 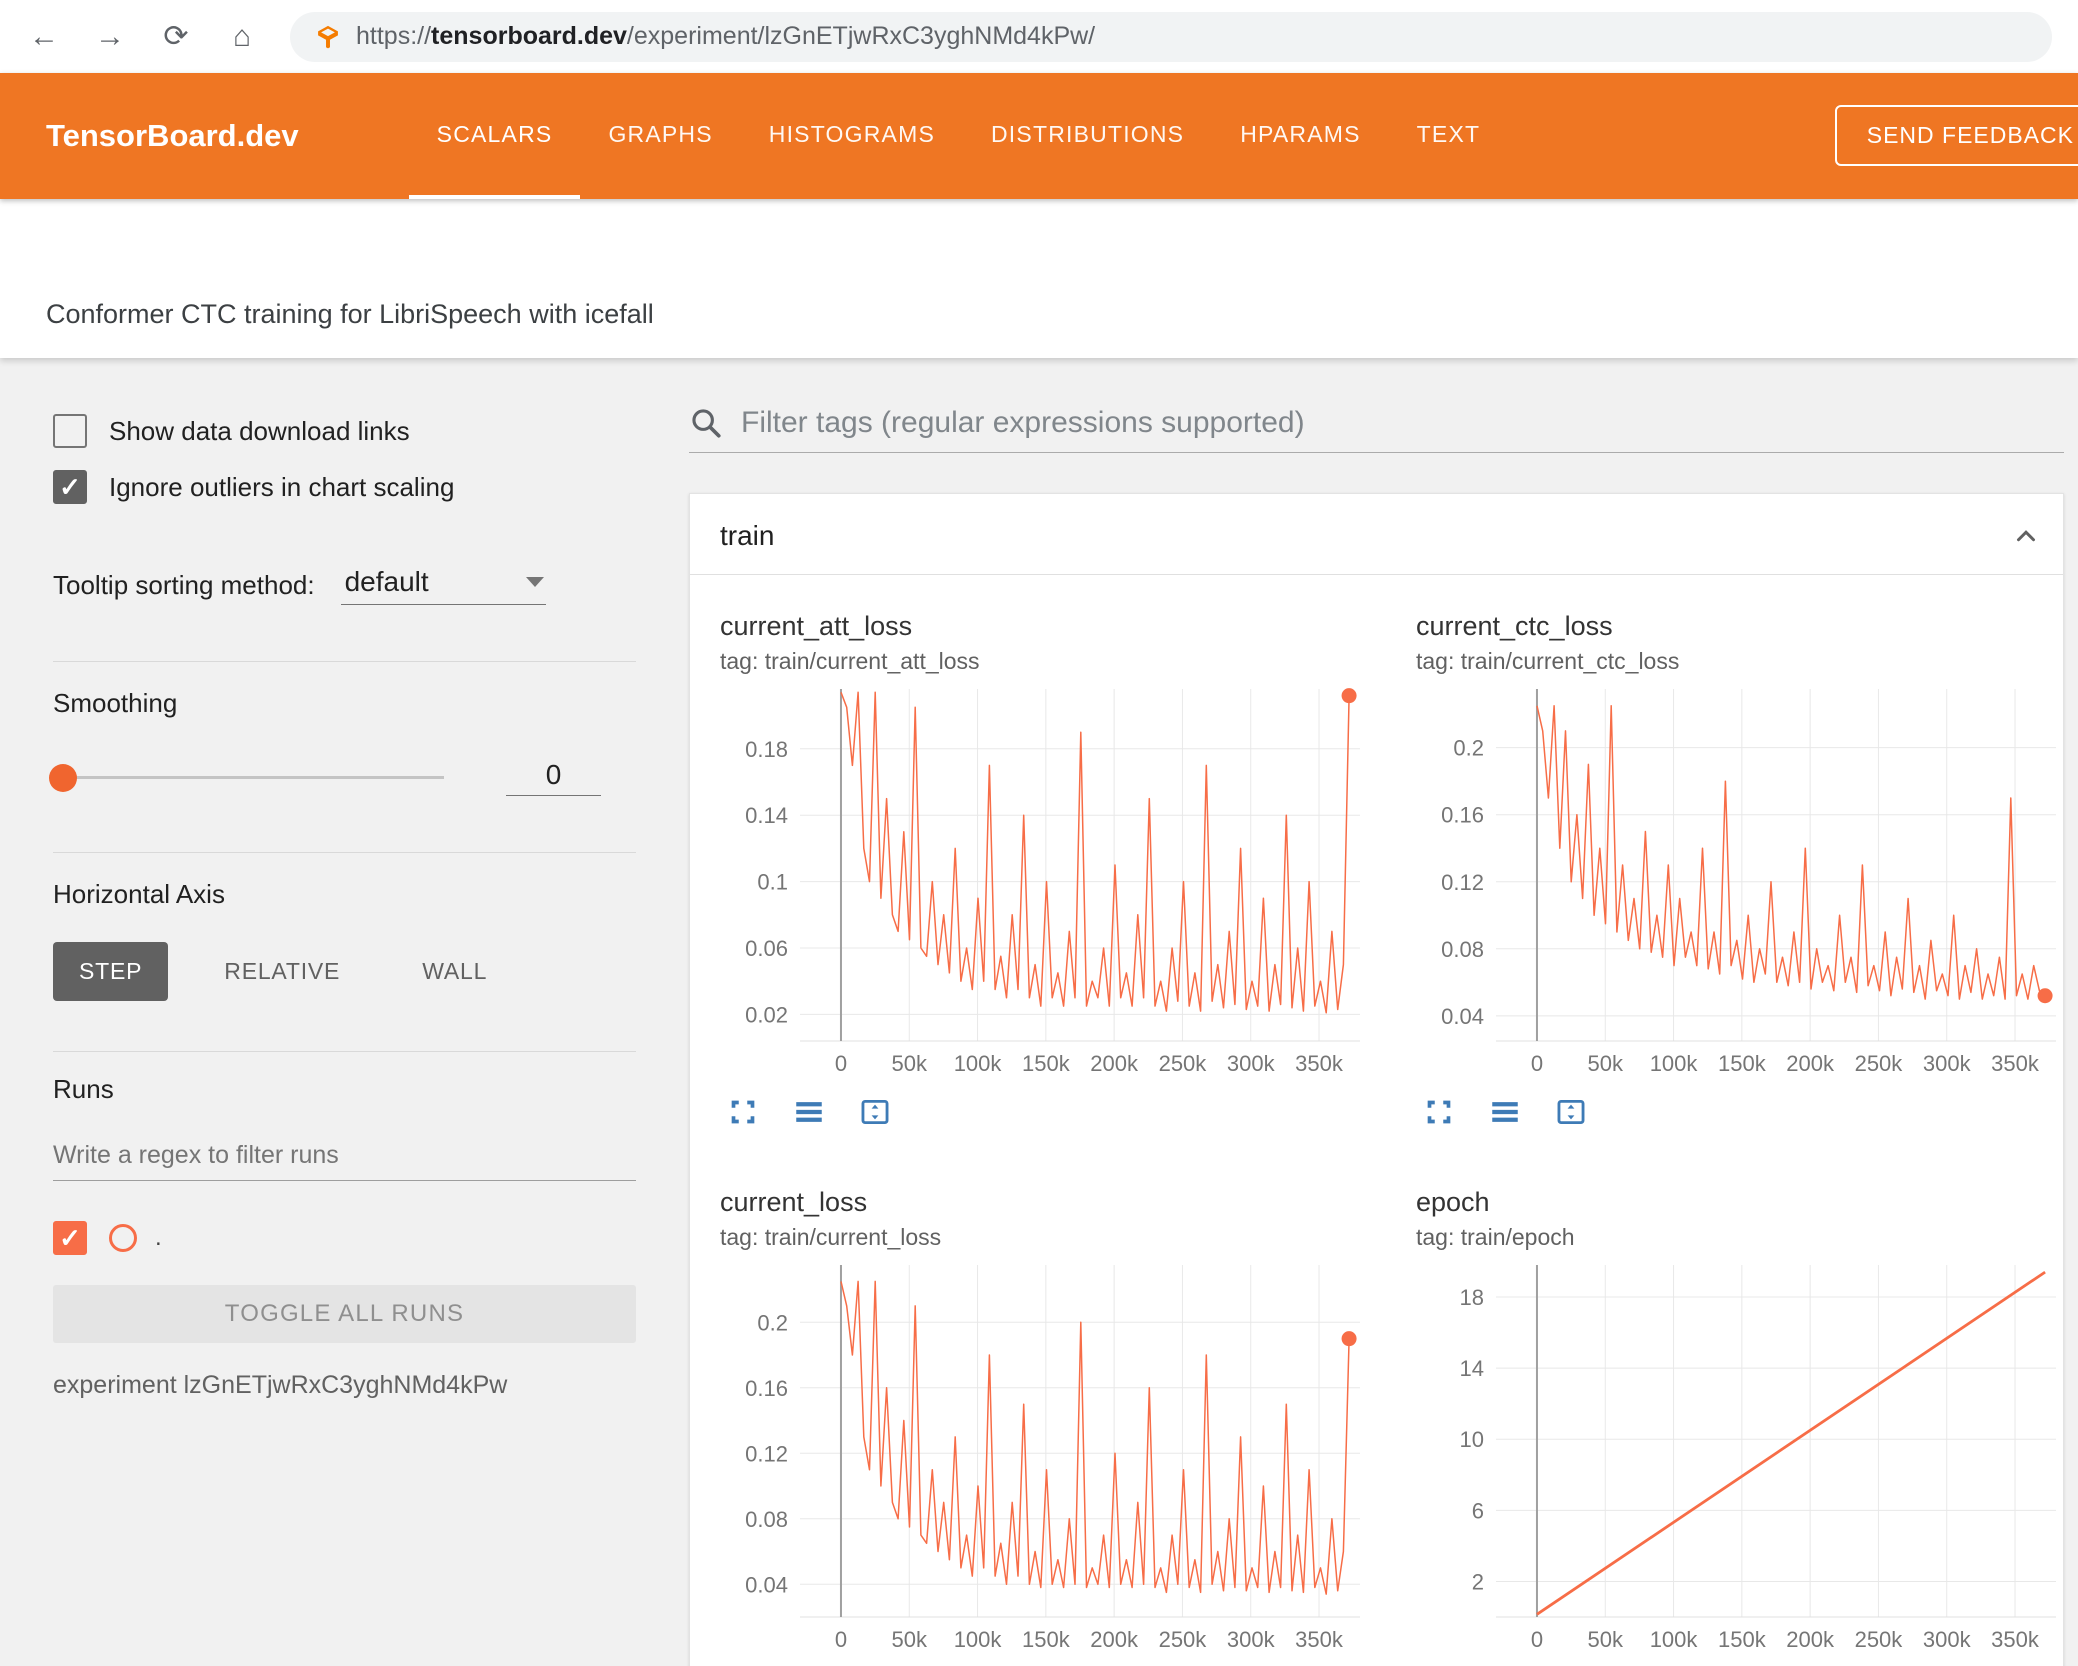 What do you see at coordinates (110, 37) in the screenshot?
I see `forward-icon: →` at bounding box center [110, 37].